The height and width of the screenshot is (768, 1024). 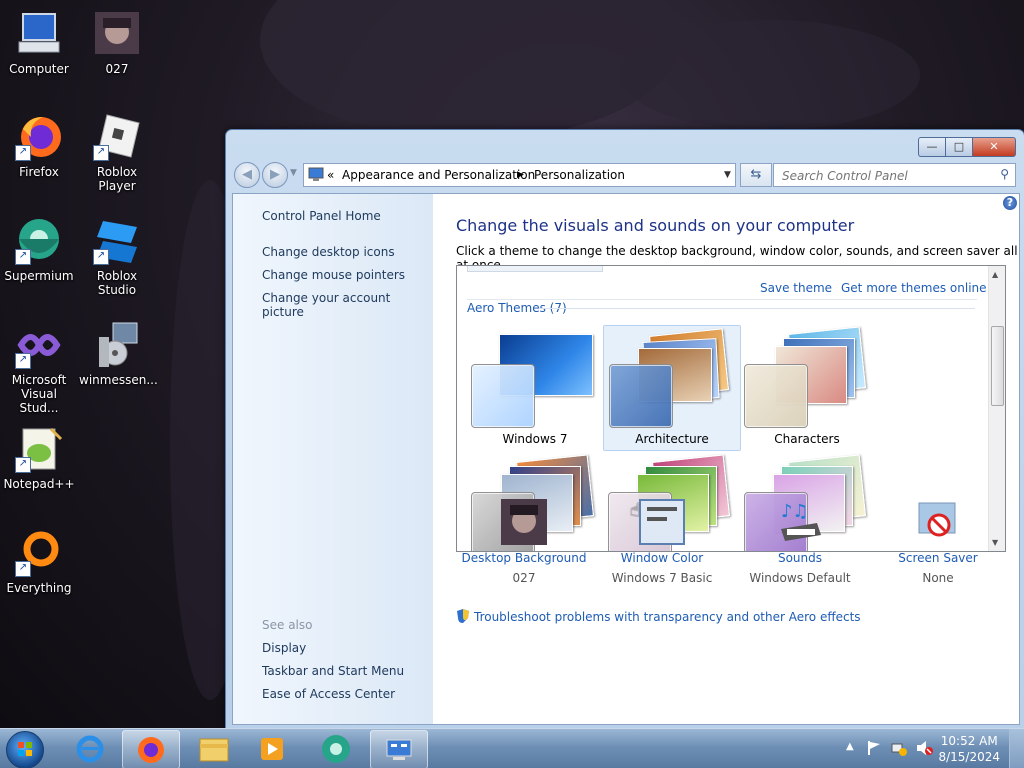 I want to click on link-change-mouse-pointers: Change mouse pointers, so click(x=333, y=275).